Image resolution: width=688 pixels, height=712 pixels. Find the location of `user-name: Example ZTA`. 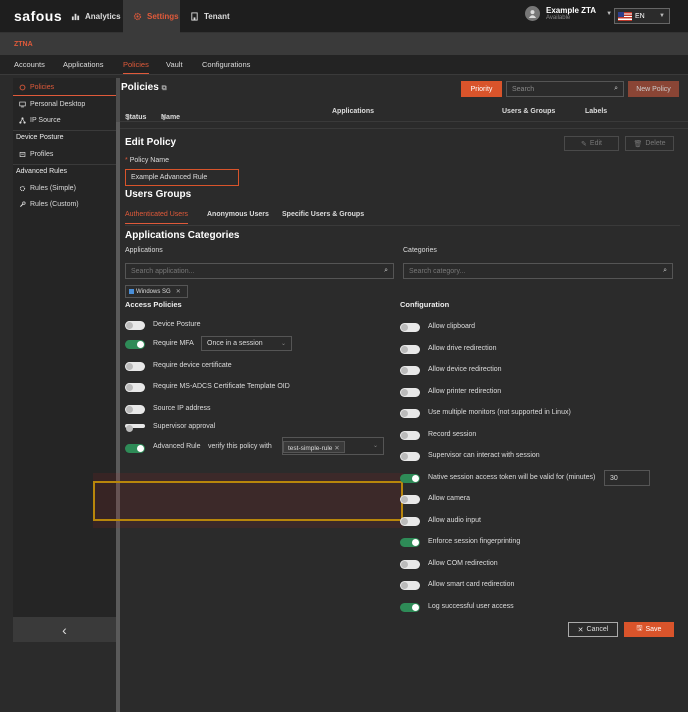

user-name: Example ZTA is located at coordinates (571, 10).